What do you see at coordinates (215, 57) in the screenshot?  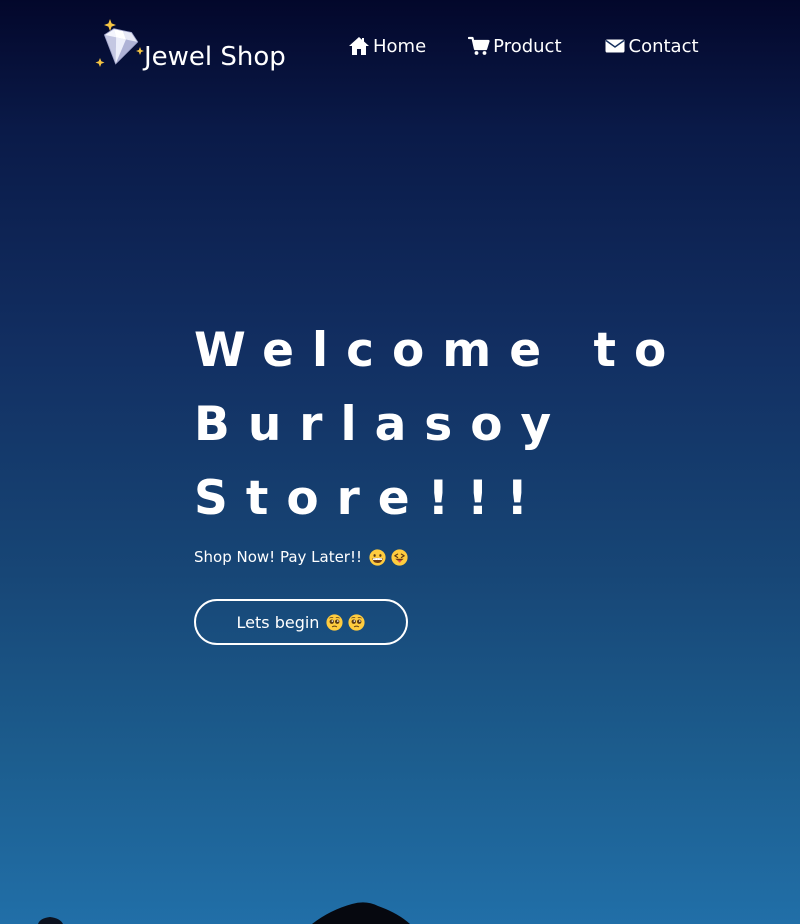 I see `brand-name: Jewel Shop` at bounding box center [215, 57].